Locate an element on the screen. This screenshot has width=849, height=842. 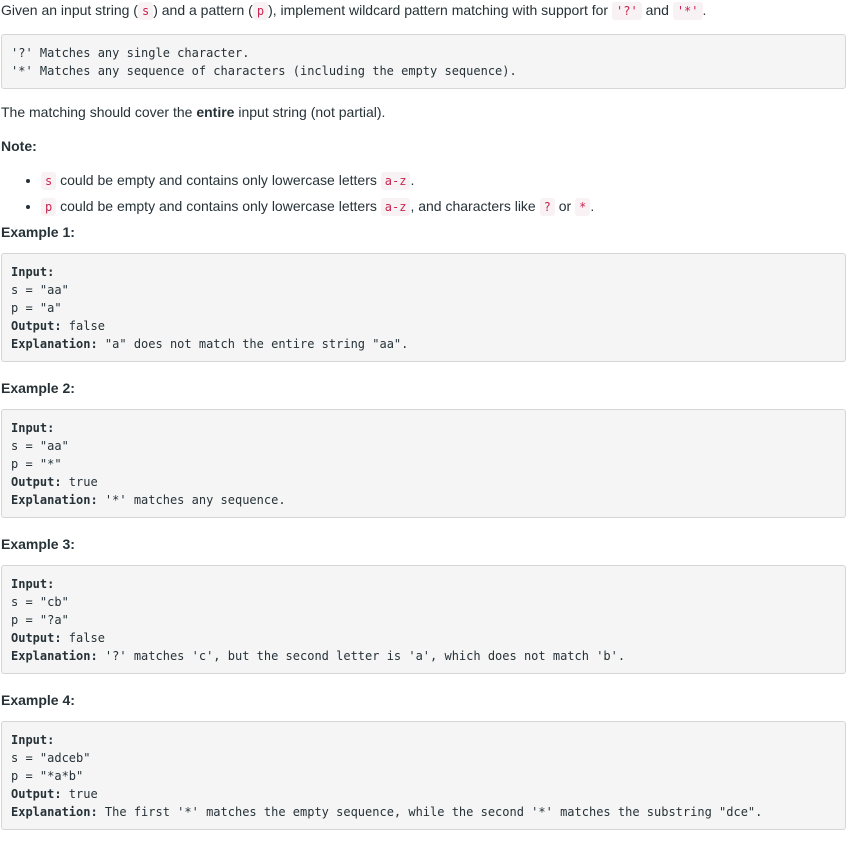
coverage-text: input string (not partial). is located at coordinates (310, 112).